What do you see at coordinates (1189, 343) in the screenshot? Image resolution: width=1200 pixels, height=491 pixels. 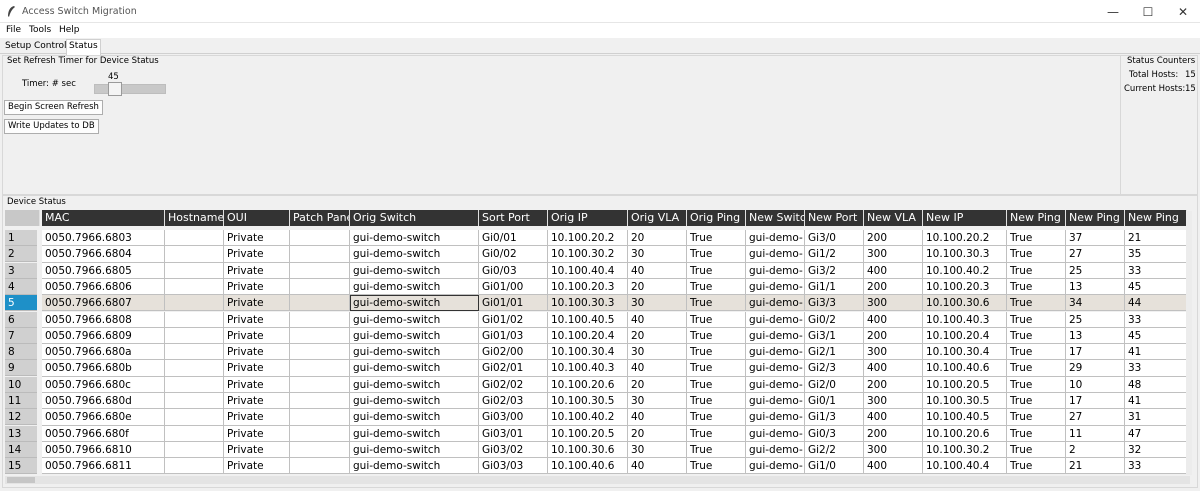 I see `vertical-scrollbar` at bounding box center [1189, 343].